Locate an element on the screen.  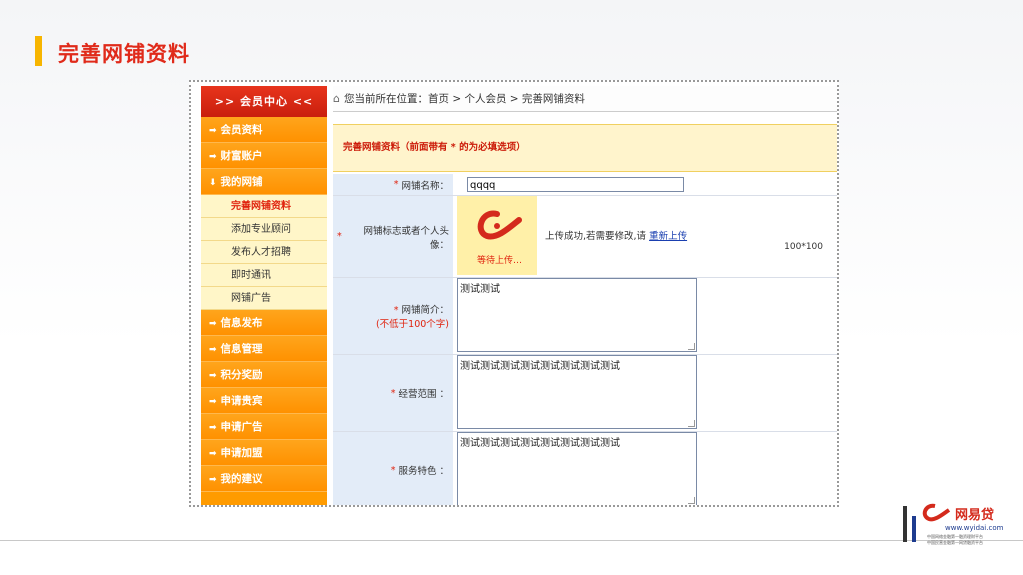
feature-textarea: 测试测试测试测试测试测试测试测试 is located at coordinates (577, 468).